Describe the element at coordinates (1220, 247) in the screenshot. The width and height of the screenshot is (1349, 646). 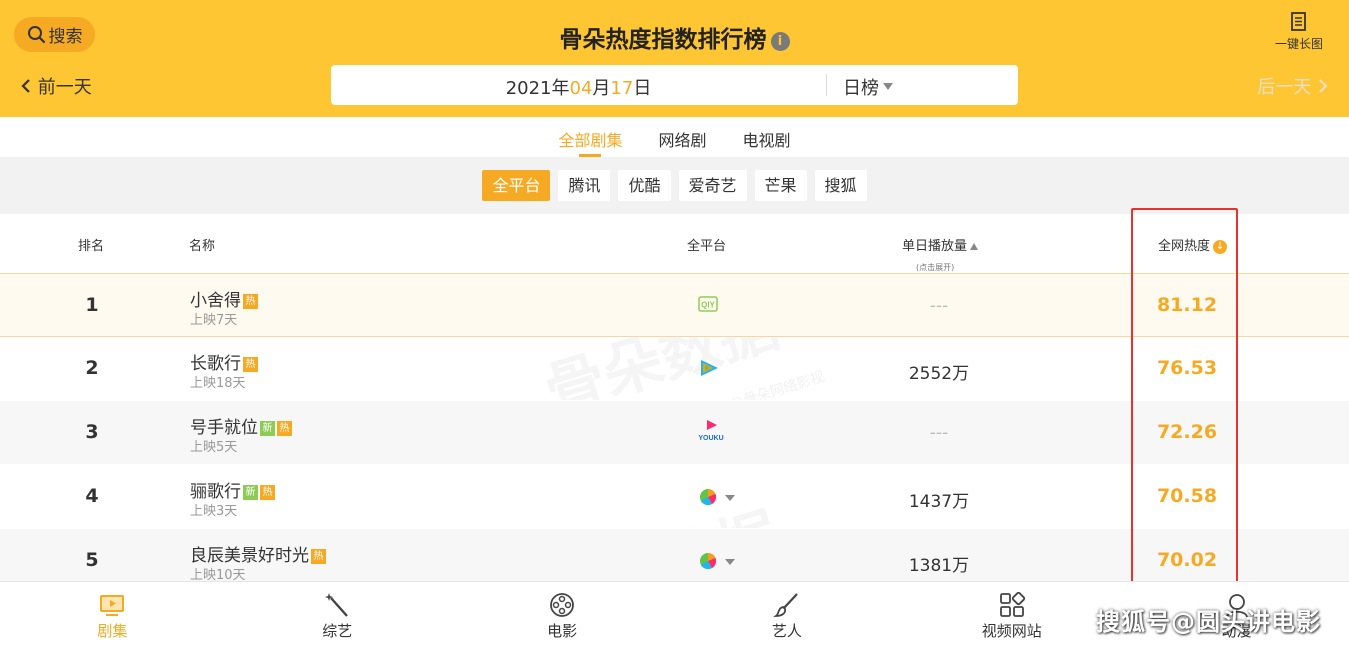
I see `sort-desc-icon: ↓` at that location.